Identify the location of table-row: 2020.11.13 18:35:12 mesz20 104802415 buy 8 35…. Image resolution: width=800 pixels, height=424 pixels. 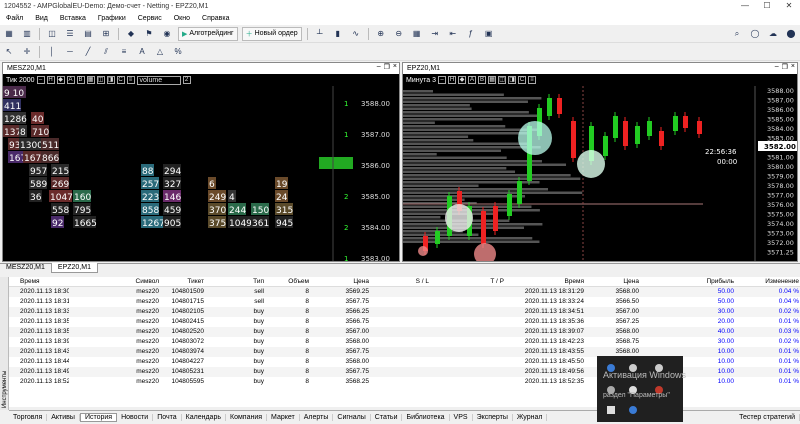
(404, 322).